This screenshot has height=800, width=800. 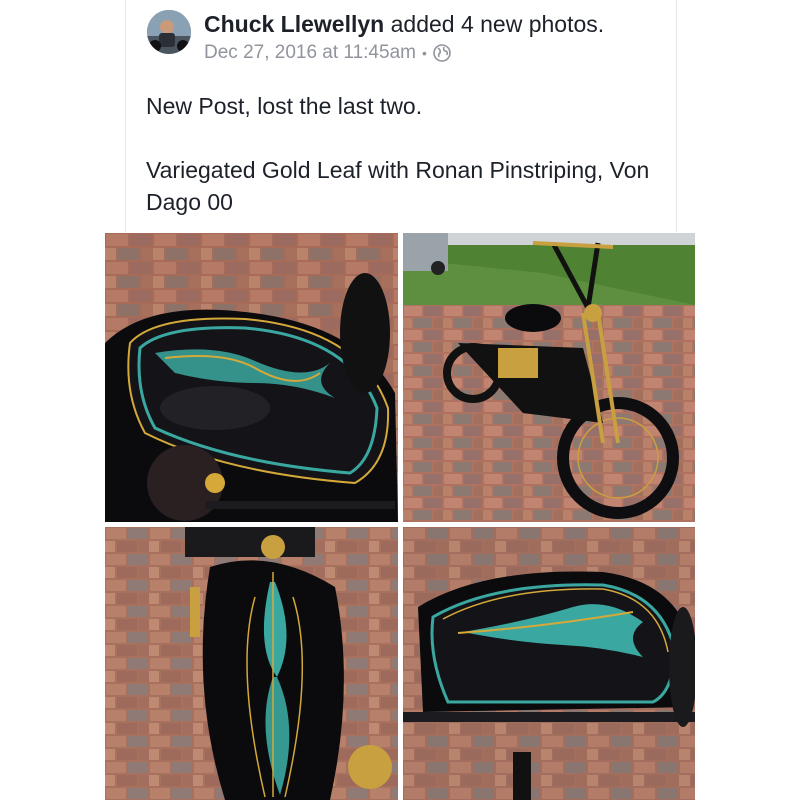 I want to click on post-text-line: New Post, lost the last two., so click(x=284, y=106).